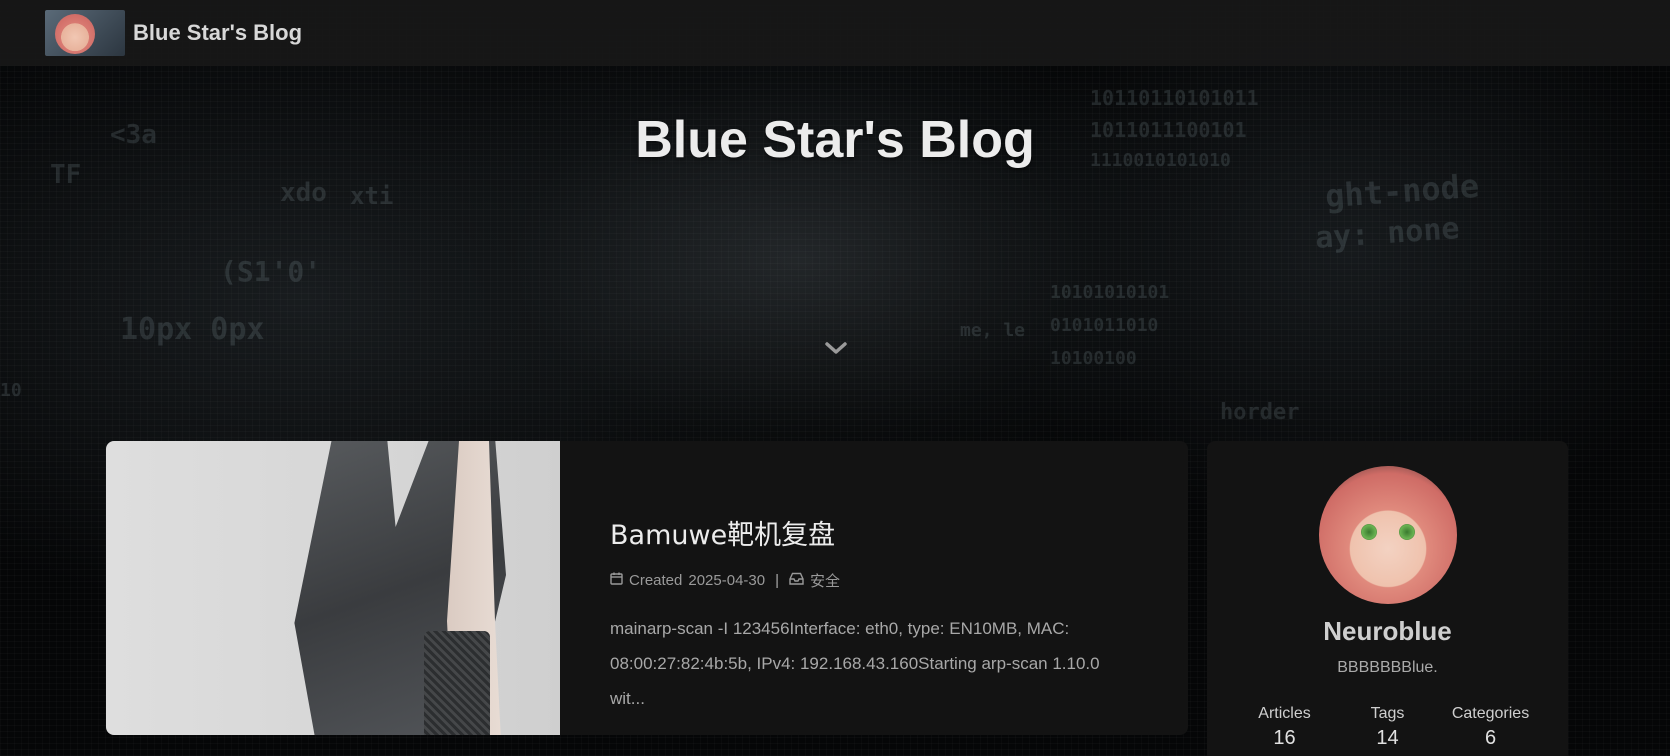 The height and width of the screenshot is (756, 1670). Describe the element at coordinates (1284, 713) in the screenshot. I see `stat-label: Articles` at that location.